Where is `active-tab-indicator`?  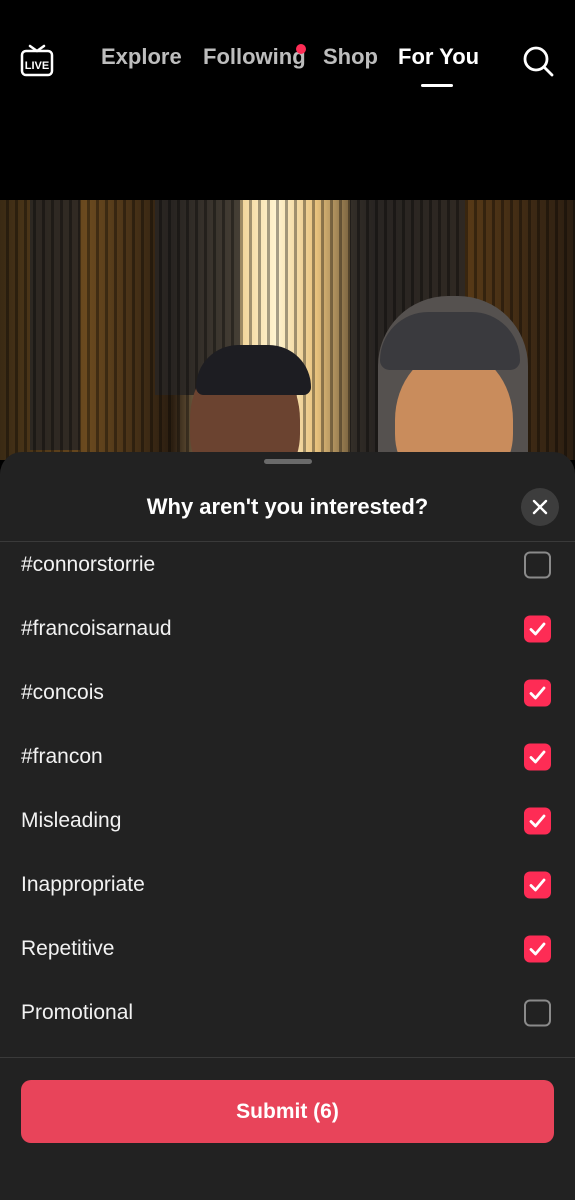
active-tab-indicator is located at coordinates (437, 85).